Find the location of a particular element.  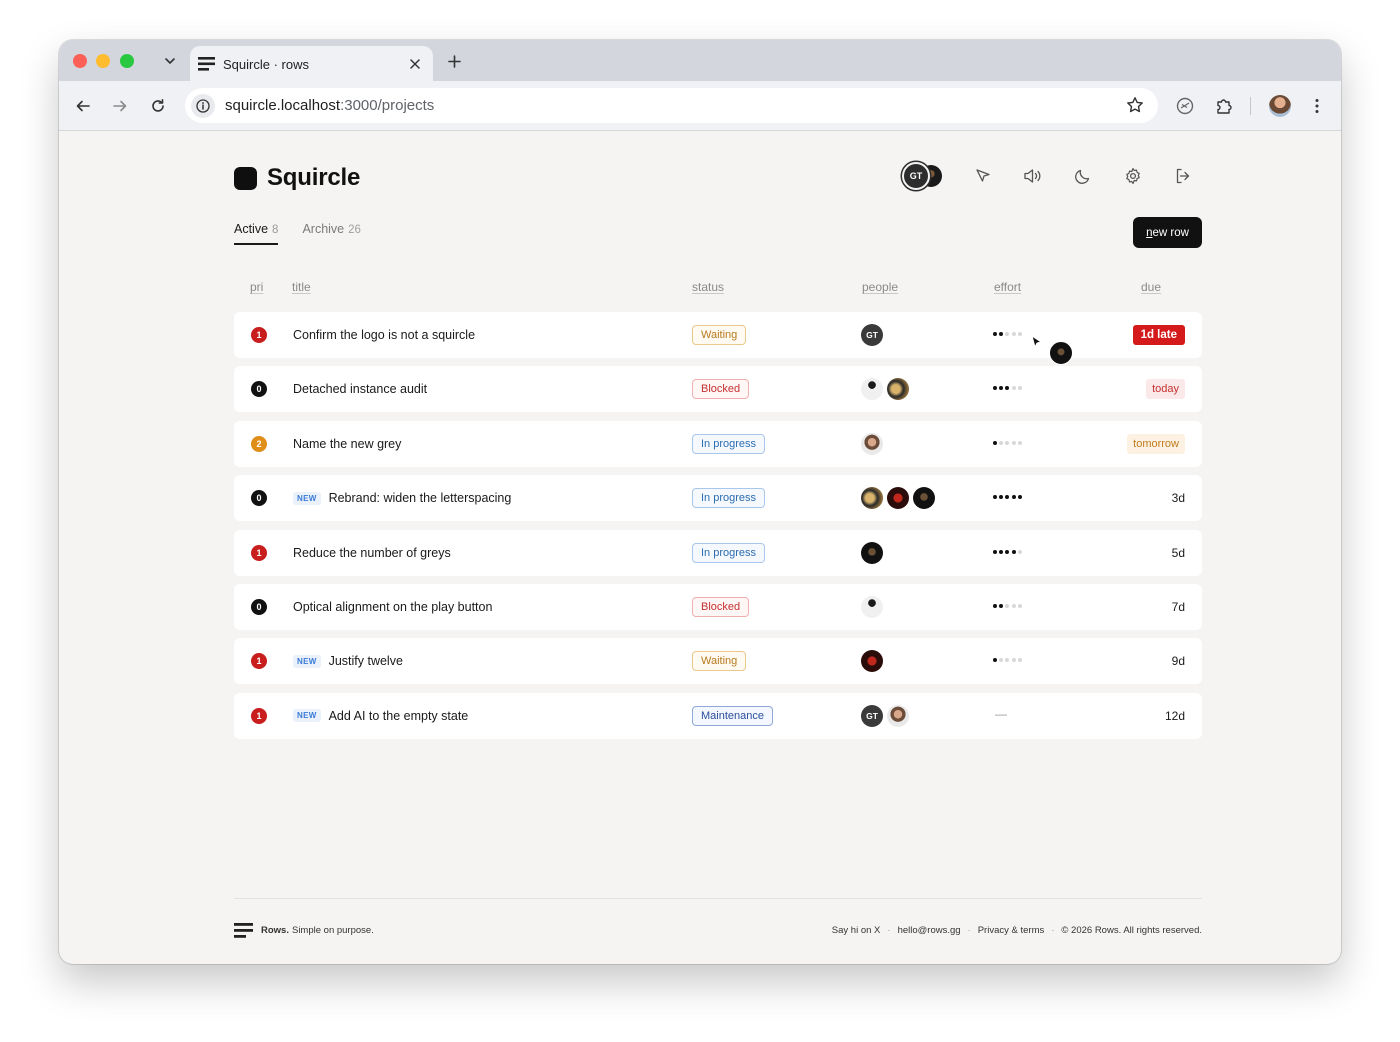

status-badge: Maintenance is located at coordinates (732, 715).